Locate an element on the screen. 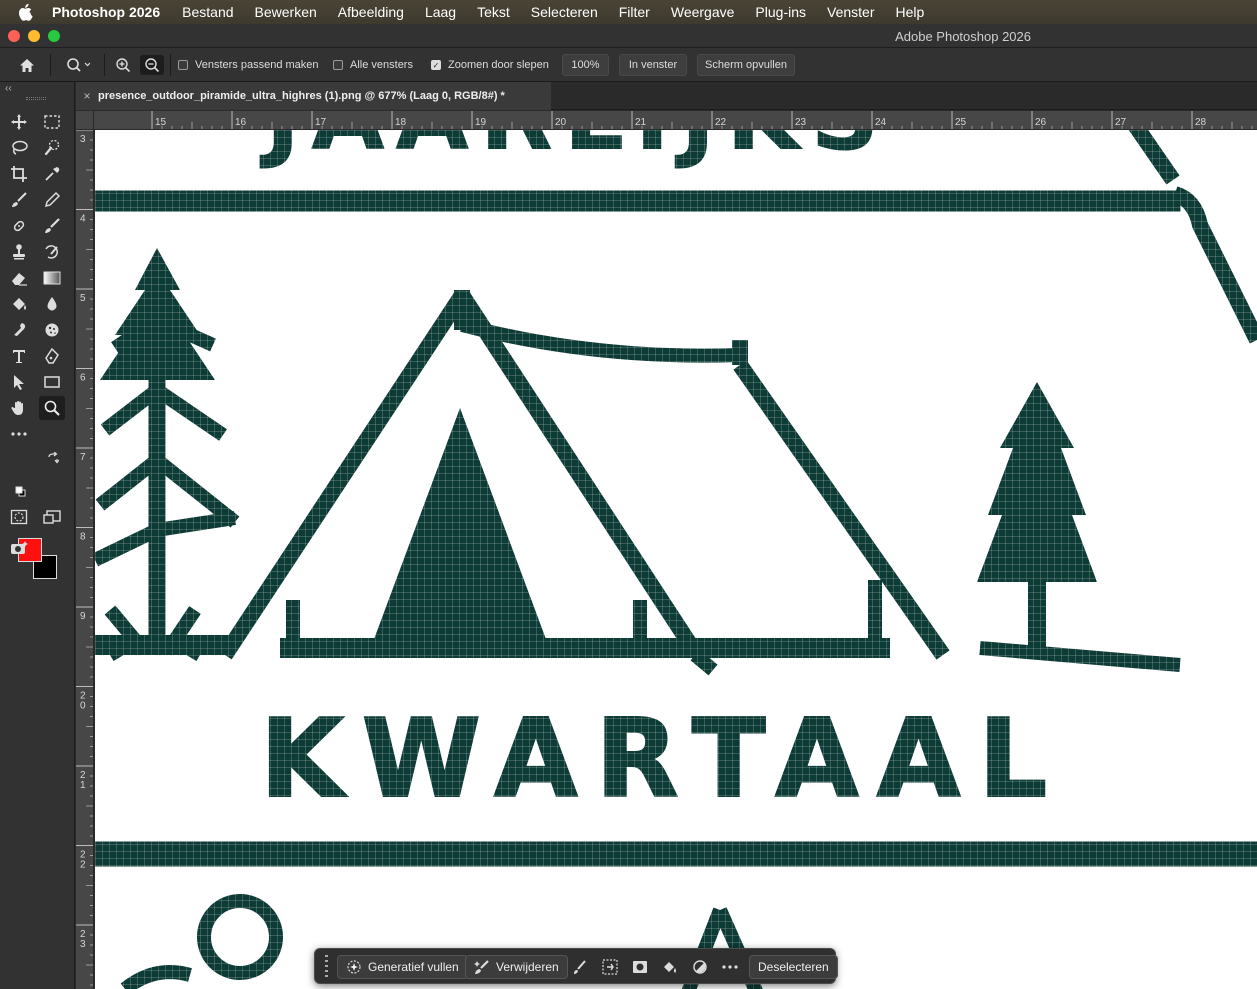 Image resolution: width=1257 pixels, height=989 pixels. pen-tool is located at coordinates (52, 356).